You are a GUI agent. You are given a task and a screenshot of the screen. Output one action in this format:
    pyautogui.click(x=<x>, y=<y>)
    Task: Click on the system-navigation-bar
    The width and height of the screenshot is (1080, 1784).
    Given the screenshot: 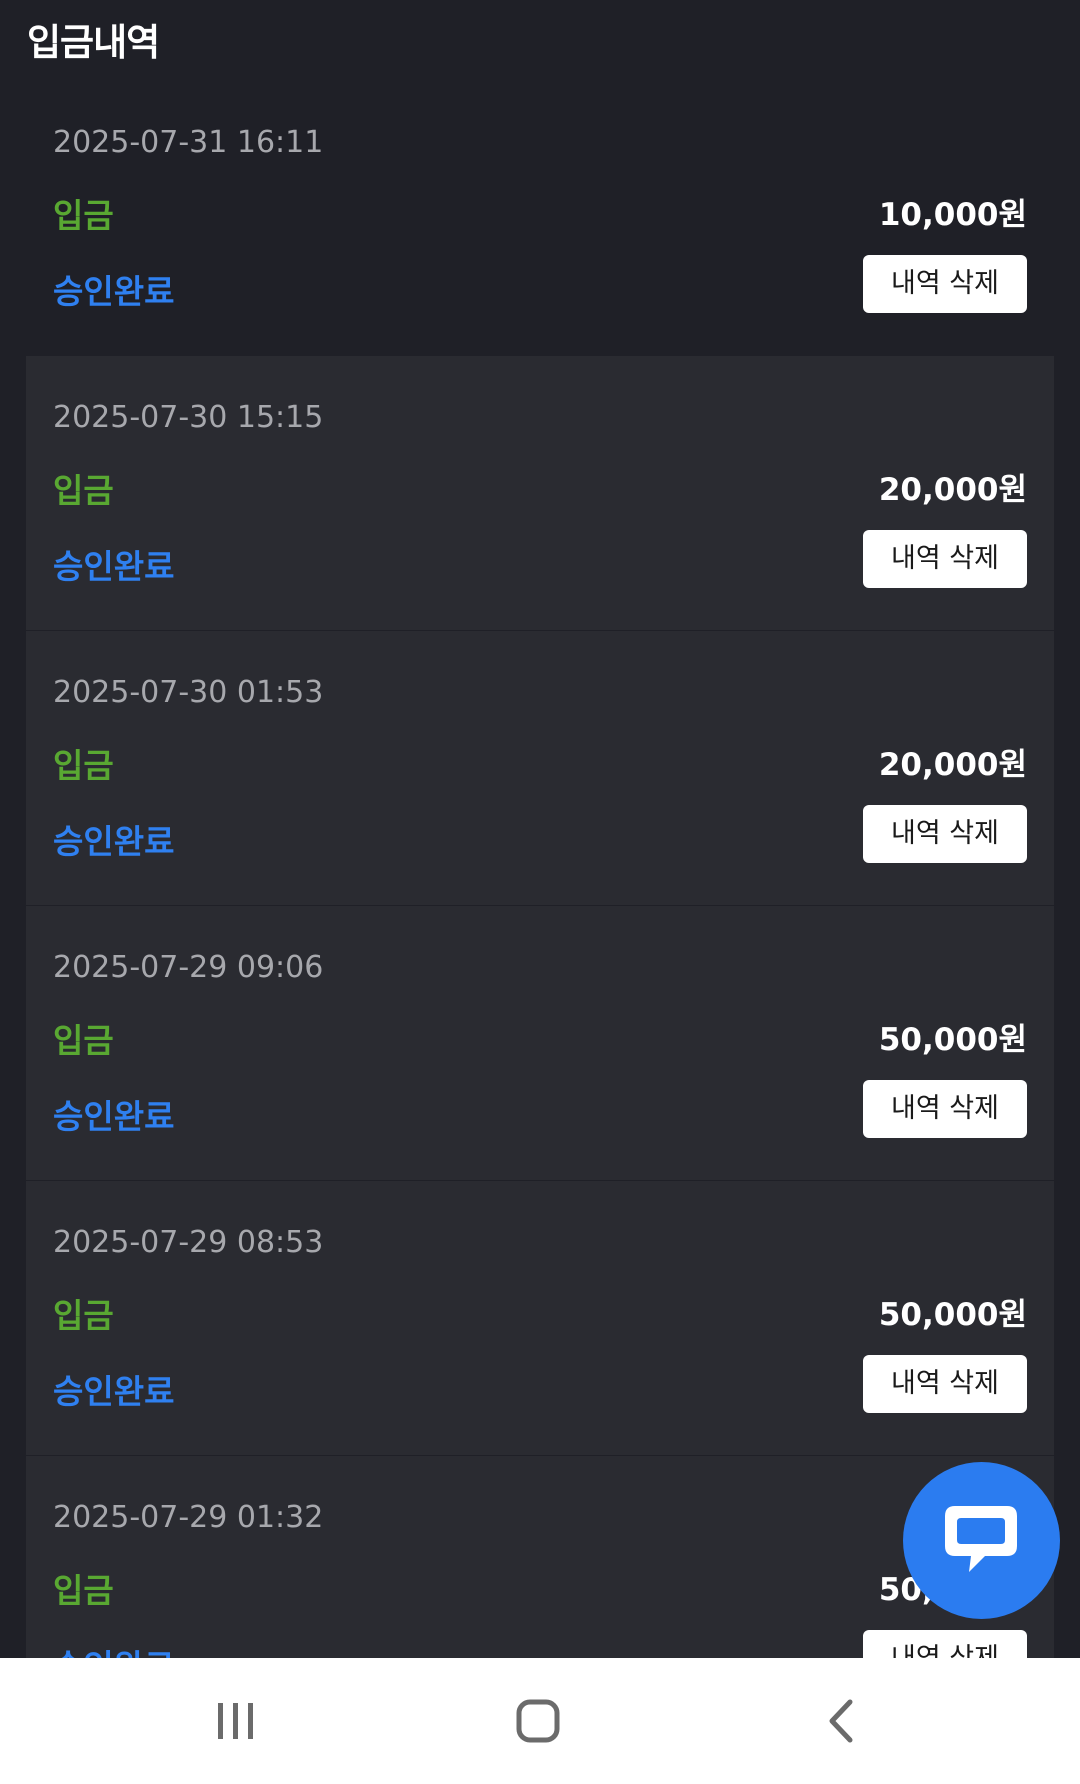 What is the action you would take?
    pyautogui.click(x=540, y=1721)
    